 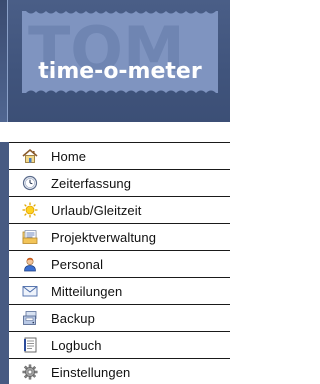 I want to click on sun-icon, so click(x=30, y=210).